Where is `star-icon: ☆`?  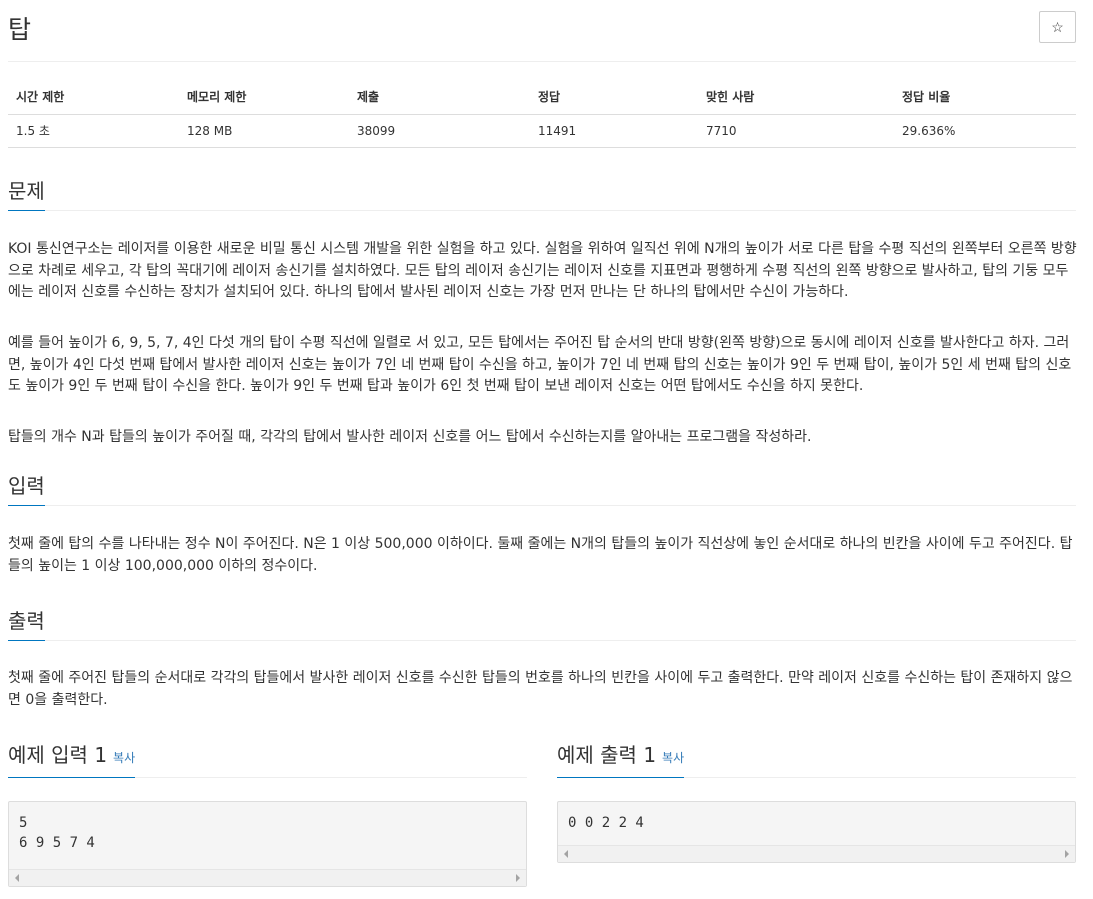 star-icon: ☆ is located at coordinates (1057, 26).